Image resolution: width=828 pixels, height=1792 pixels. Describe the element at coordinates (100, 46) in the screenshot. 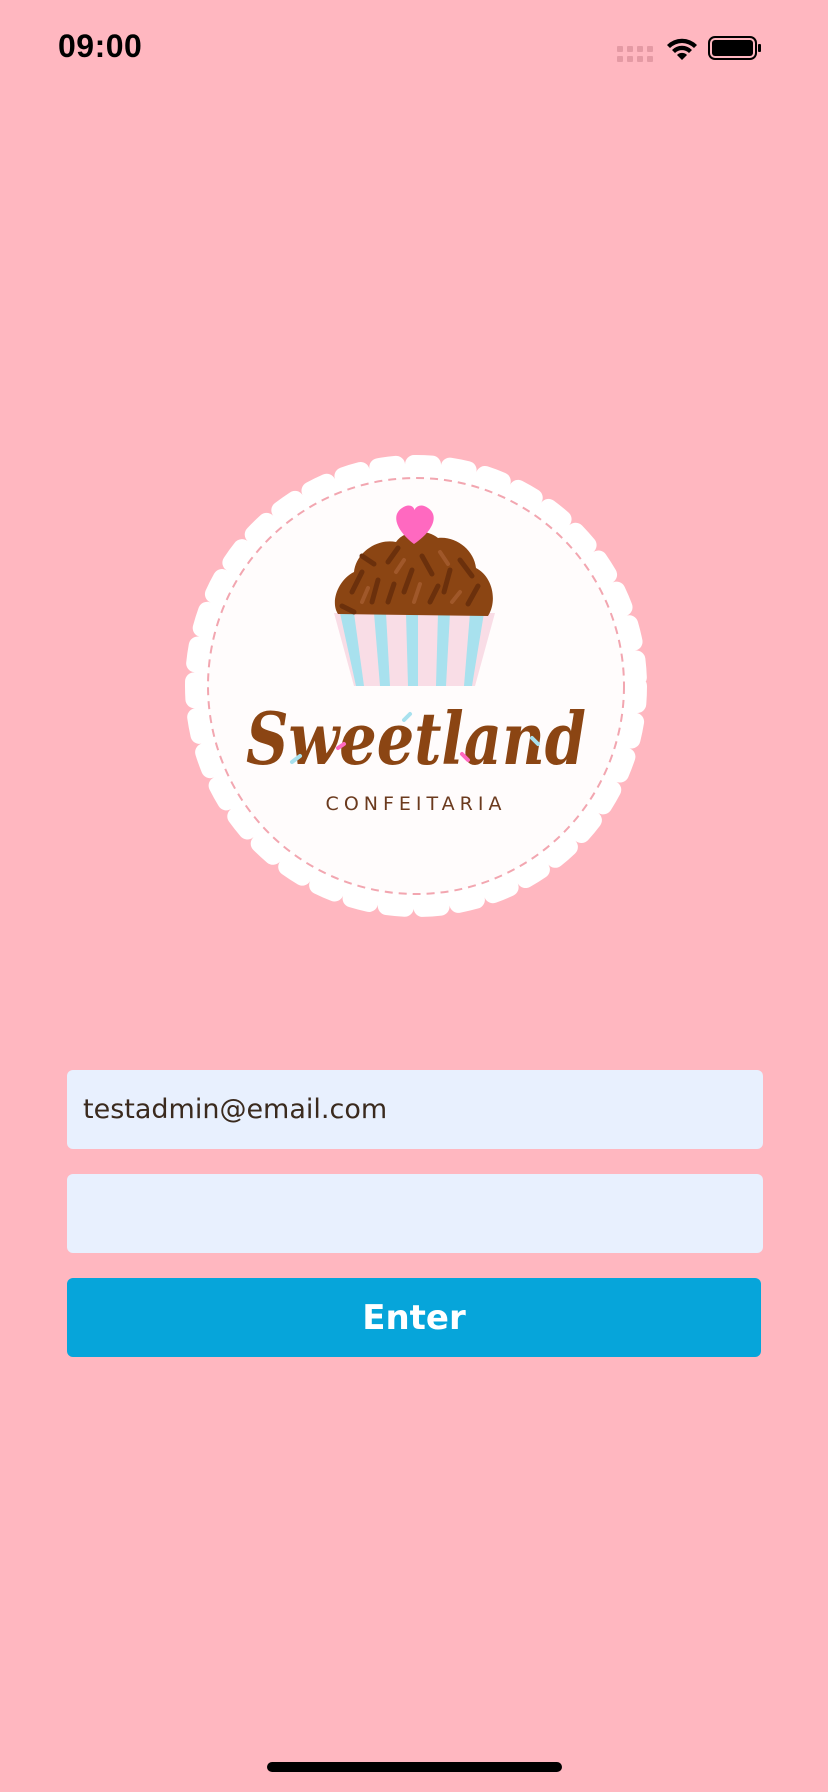

I see `status-time: 09:00` at that location.